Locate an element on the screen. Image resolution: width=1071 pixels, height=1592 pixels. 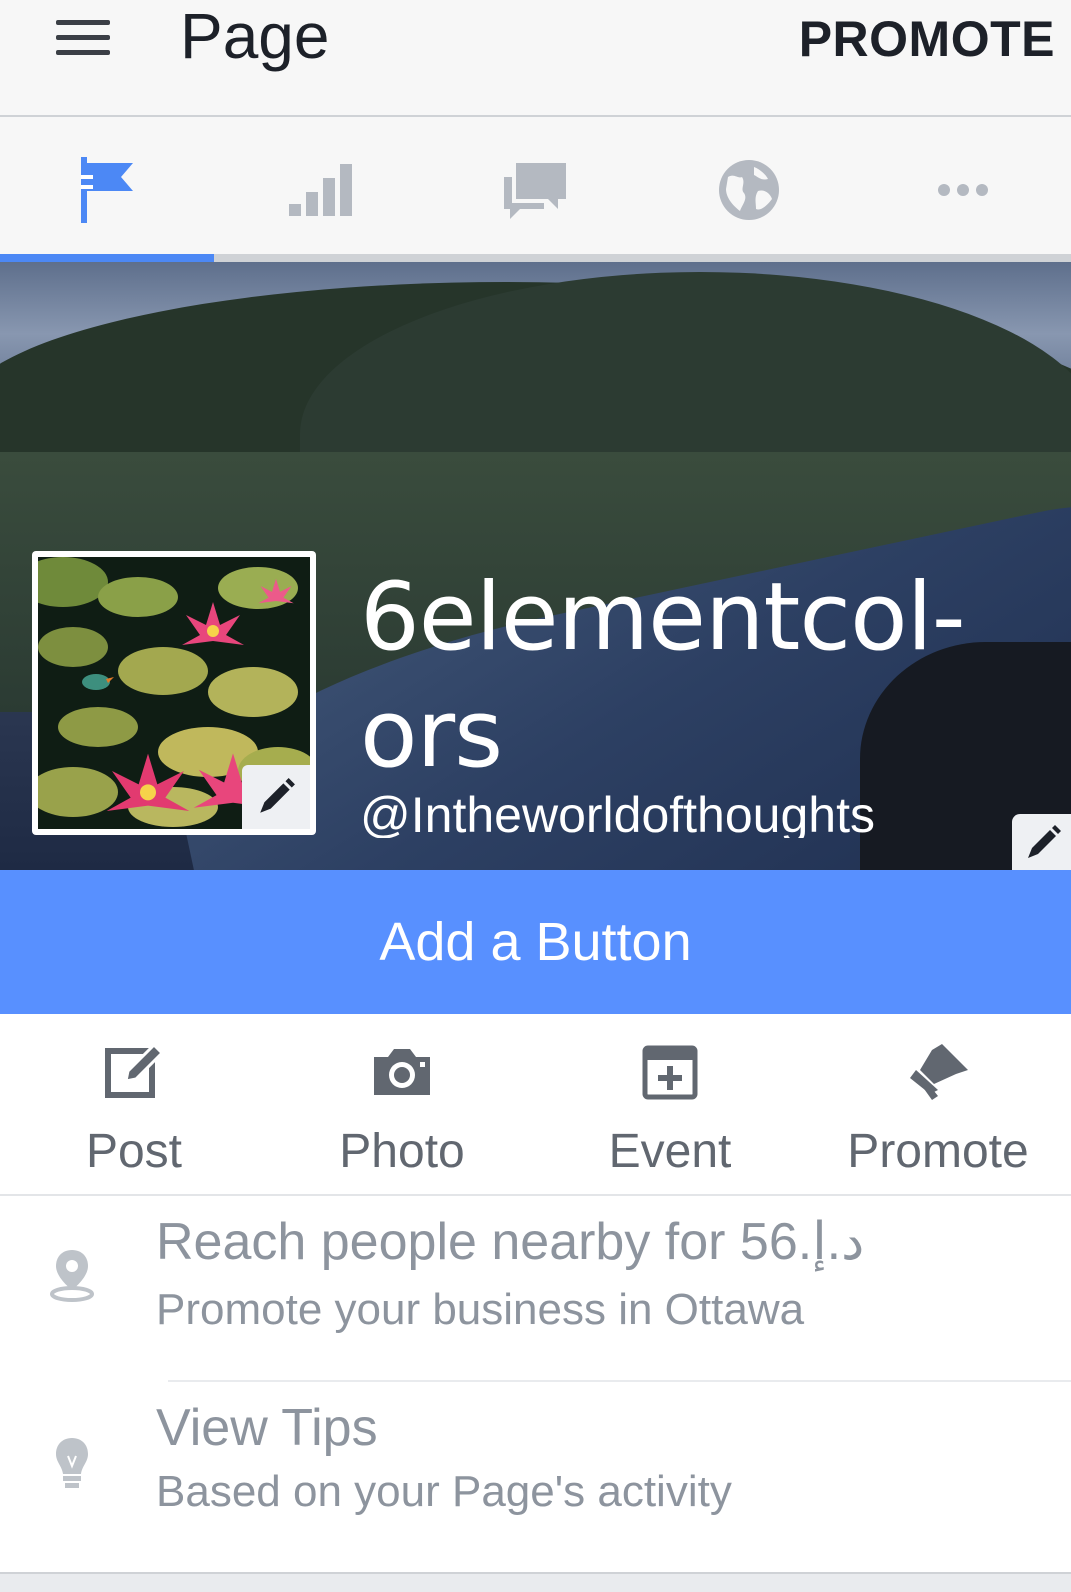
reach-title: Reach people nearby for 56.د.إ is located at coordinates (510, 1242).